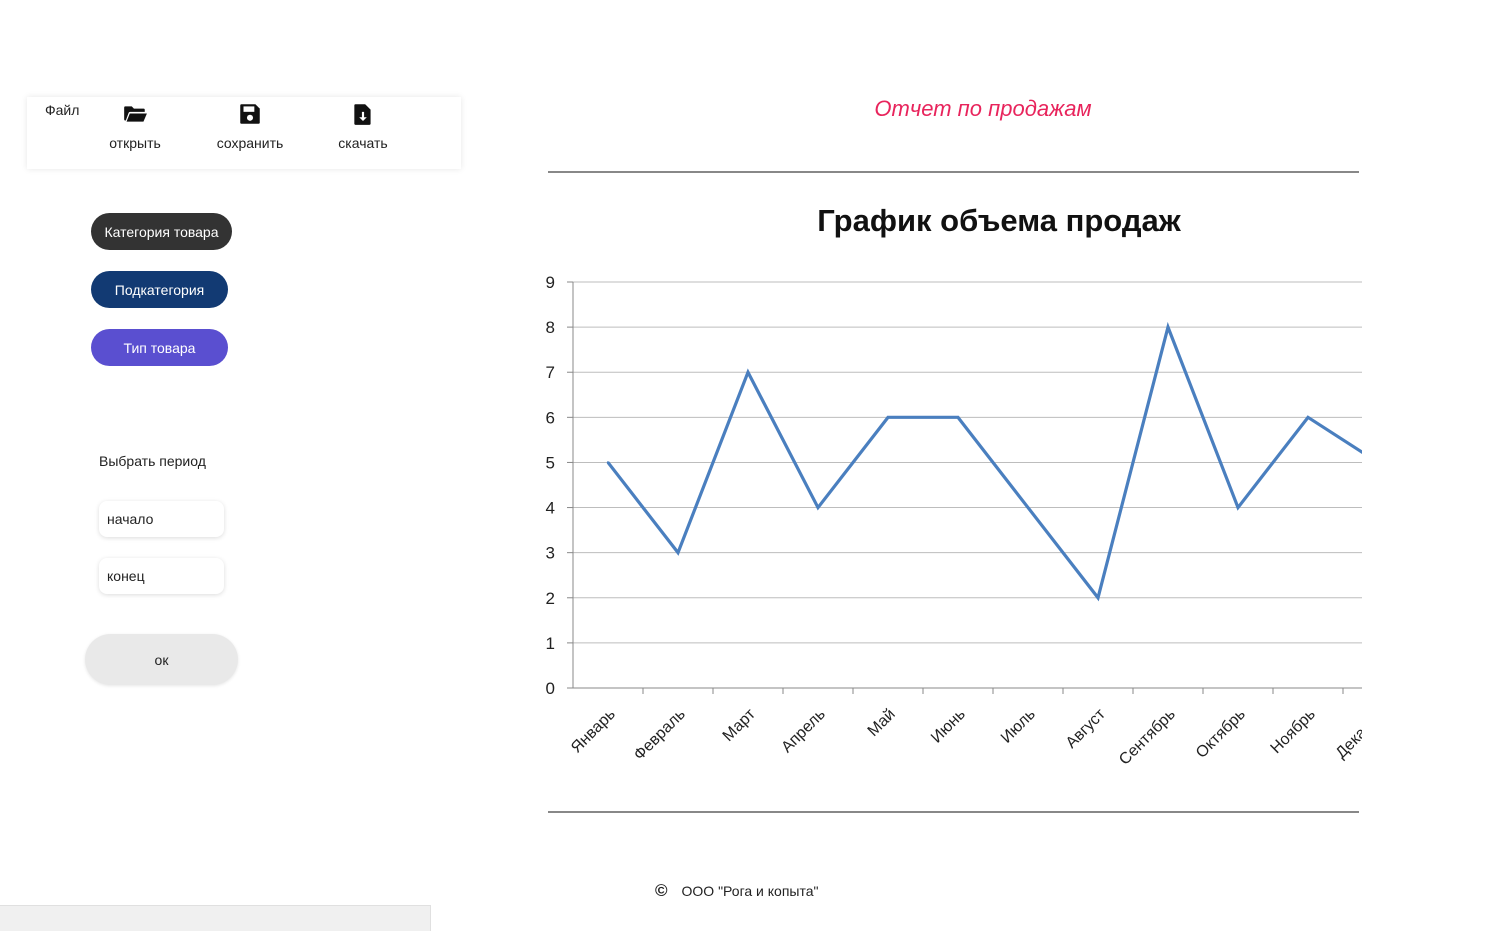 The height and width of the screenshot is (931, 1485). What do you see at coordinates (215, 918) in the screenshot?
I see `bottom-scroll-panel` at bounding box center [215, 918].